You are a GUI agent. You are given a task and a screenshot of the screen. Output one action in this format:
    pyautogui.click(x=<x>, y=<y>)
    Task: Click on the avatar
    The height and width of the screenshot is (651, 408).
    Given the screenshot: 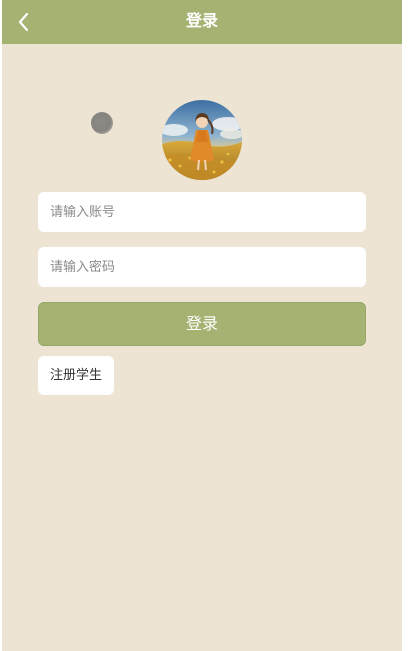 What is the action you would take?
    pyautogui.click(x=202, y=140)
    